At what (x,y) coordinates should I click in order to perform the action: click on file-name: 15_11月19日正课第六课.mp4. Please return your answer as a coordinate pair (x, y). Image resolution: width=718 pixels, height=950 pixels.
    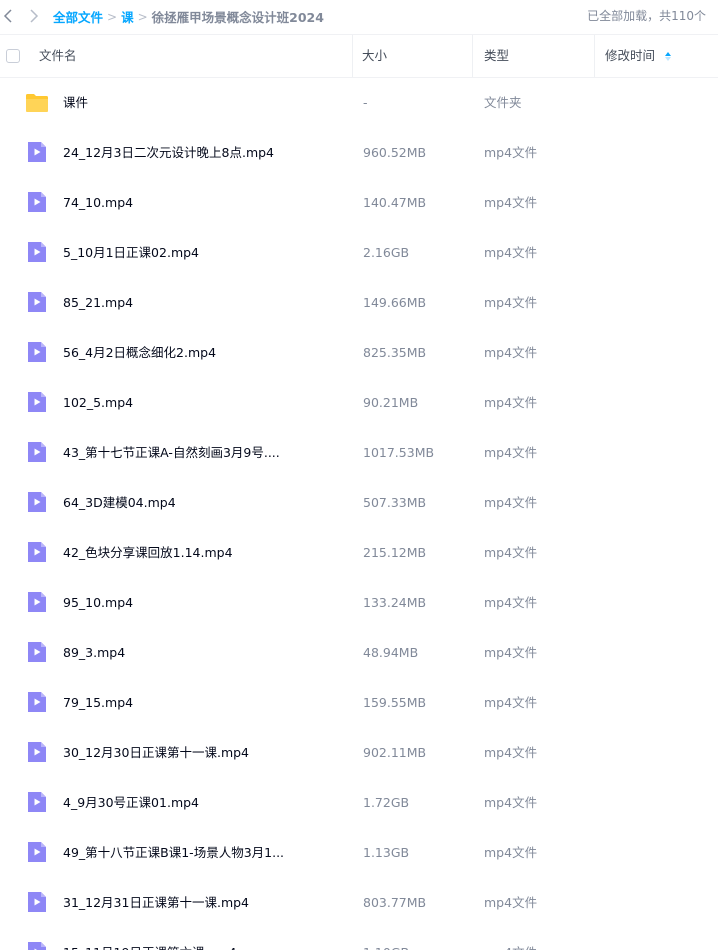
    Looking at the image, I should click on (150, 939).